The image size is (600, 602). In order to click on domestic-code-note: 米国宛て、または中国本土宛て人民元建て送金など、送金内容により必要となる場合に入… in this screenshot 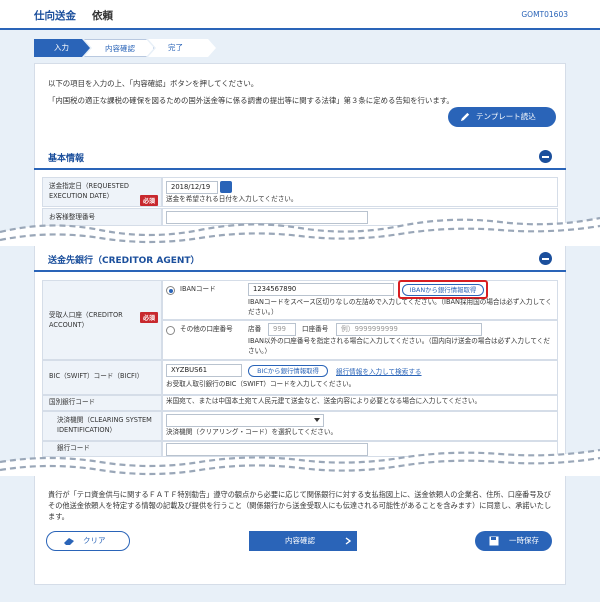, I will do `click(324, 401)`.